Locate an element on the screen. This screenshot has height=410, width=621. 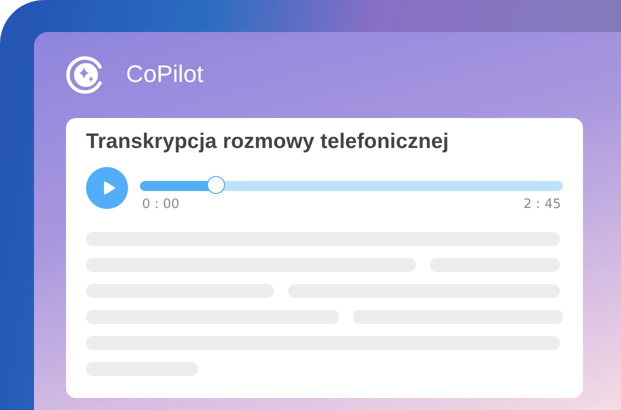
app-name: CoPilot is located at coordinates (165, 75).